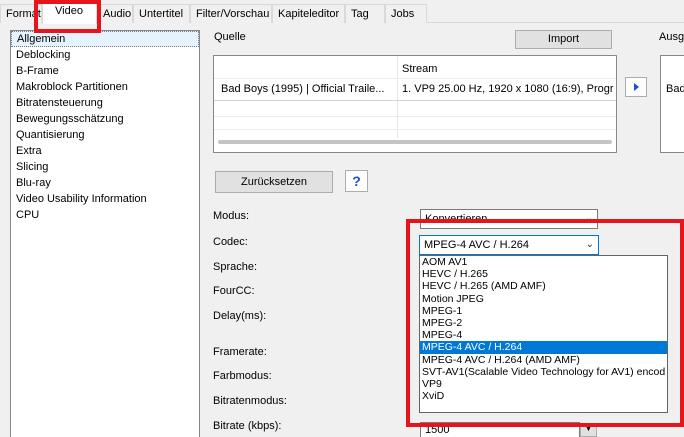  Describe the element at coordinates (420, 69) in the screenshot. I see `stream-column-header: Stream` at that location.